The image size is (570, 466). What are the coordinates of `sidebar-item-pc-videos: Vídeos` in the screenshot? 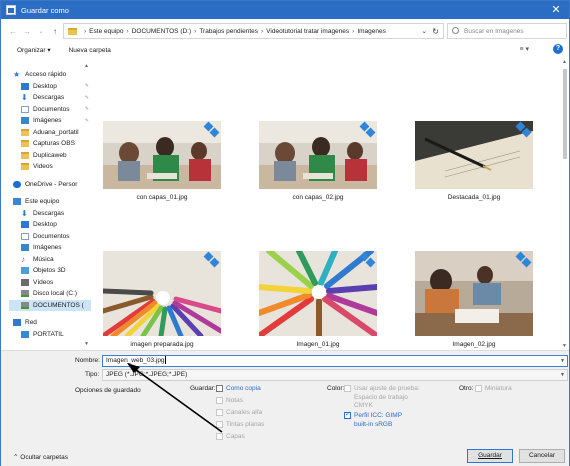 It's located at (50, 283).